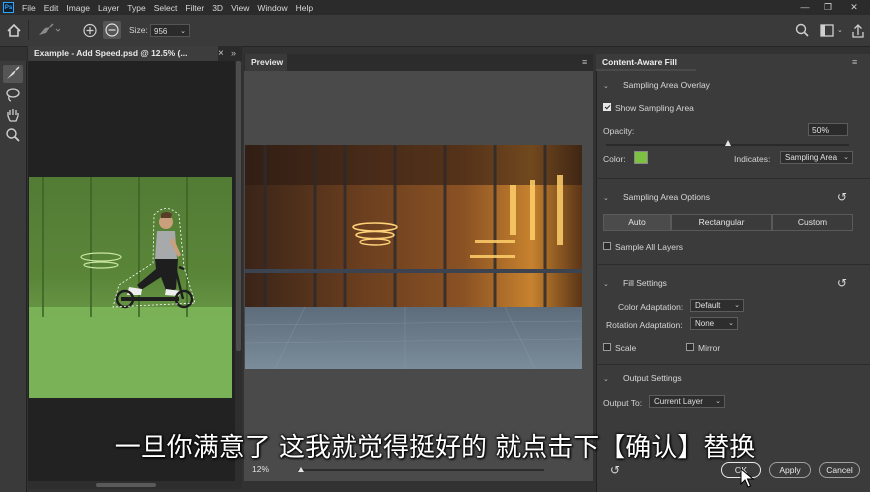 The height and width of the screenshot is (492, 870). What do you see at coordinates (607, 107) in the screenshot?
I see `show-sampling-area-checkbox` at bounding box center [607, 107].